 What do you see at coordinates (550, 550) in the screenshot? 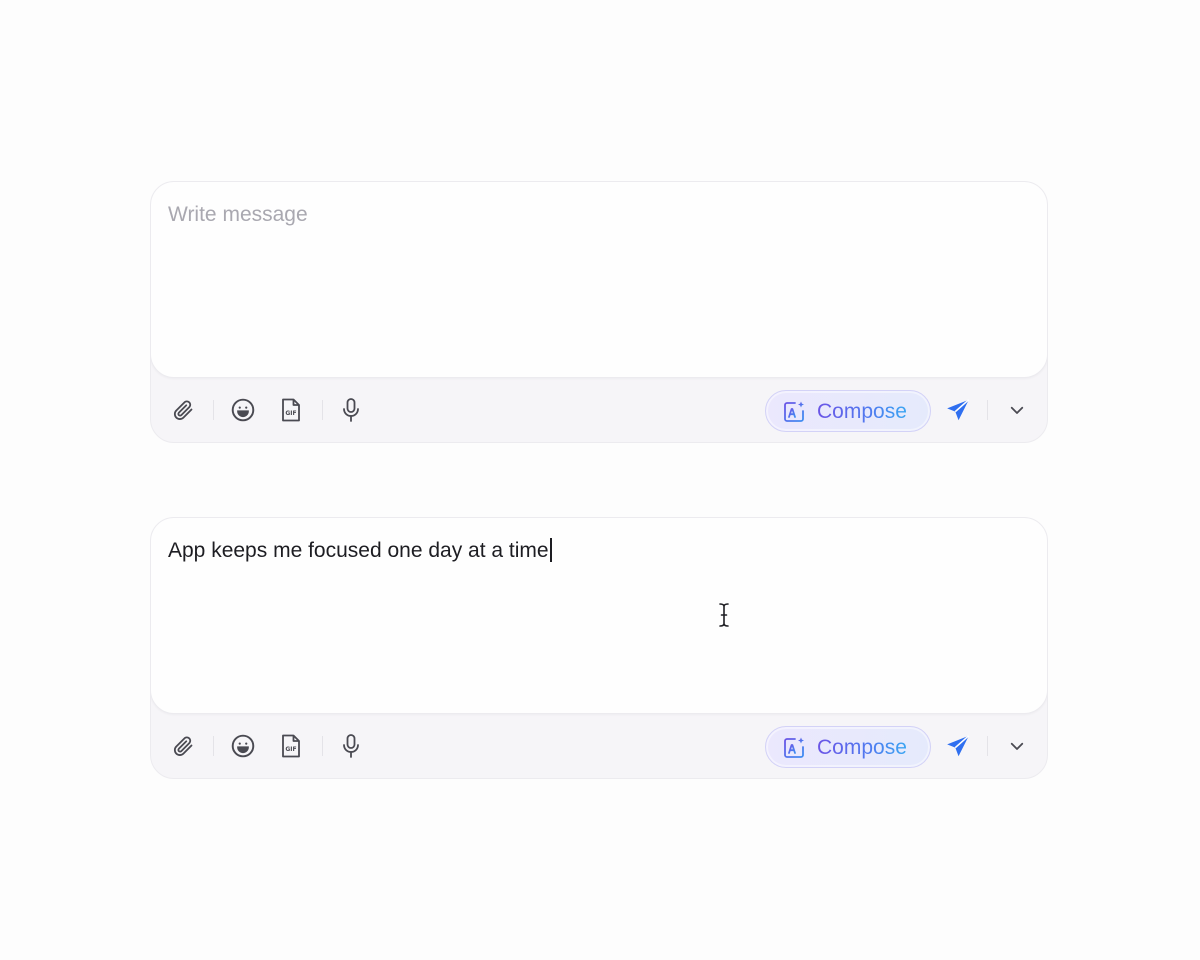
I see `text-caret` at bounding box center [550, 550].